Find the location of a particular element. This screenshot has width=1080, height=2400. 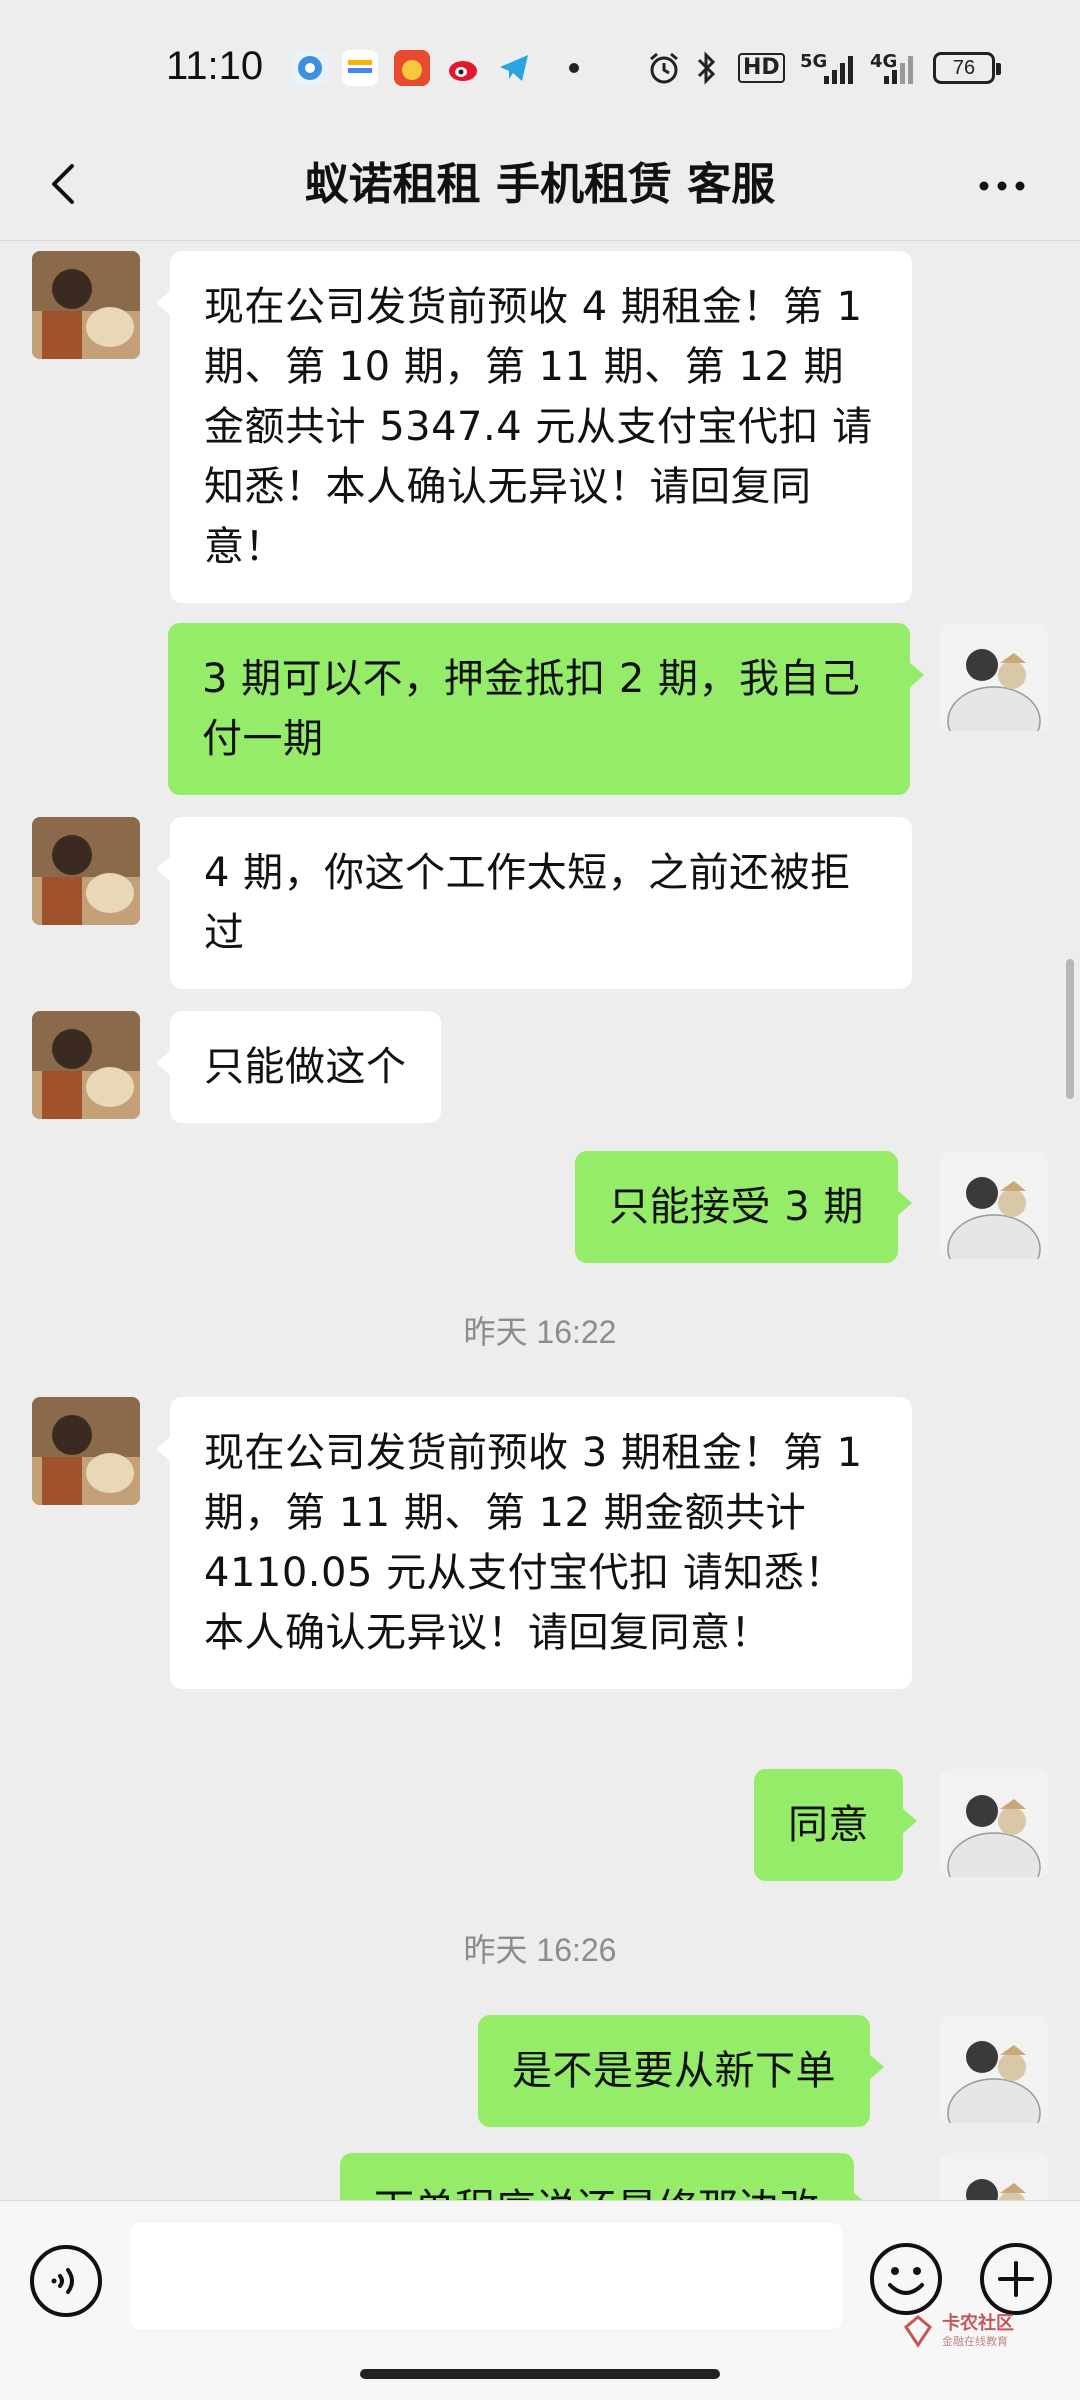

voice-input-icon is located at coordinates (66, 2281).